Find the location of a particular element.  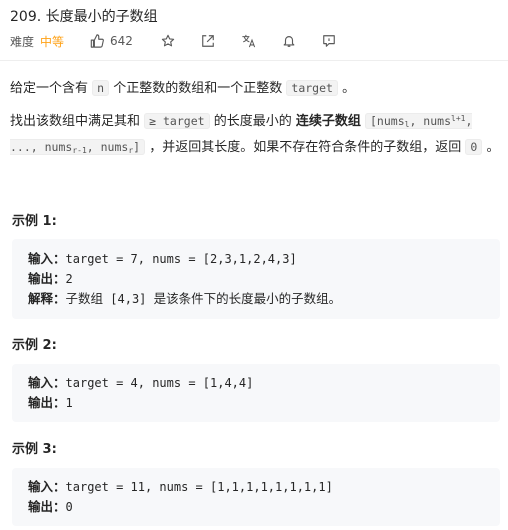

example-3-output: 输出：0 is located at coordinates (50, 507).